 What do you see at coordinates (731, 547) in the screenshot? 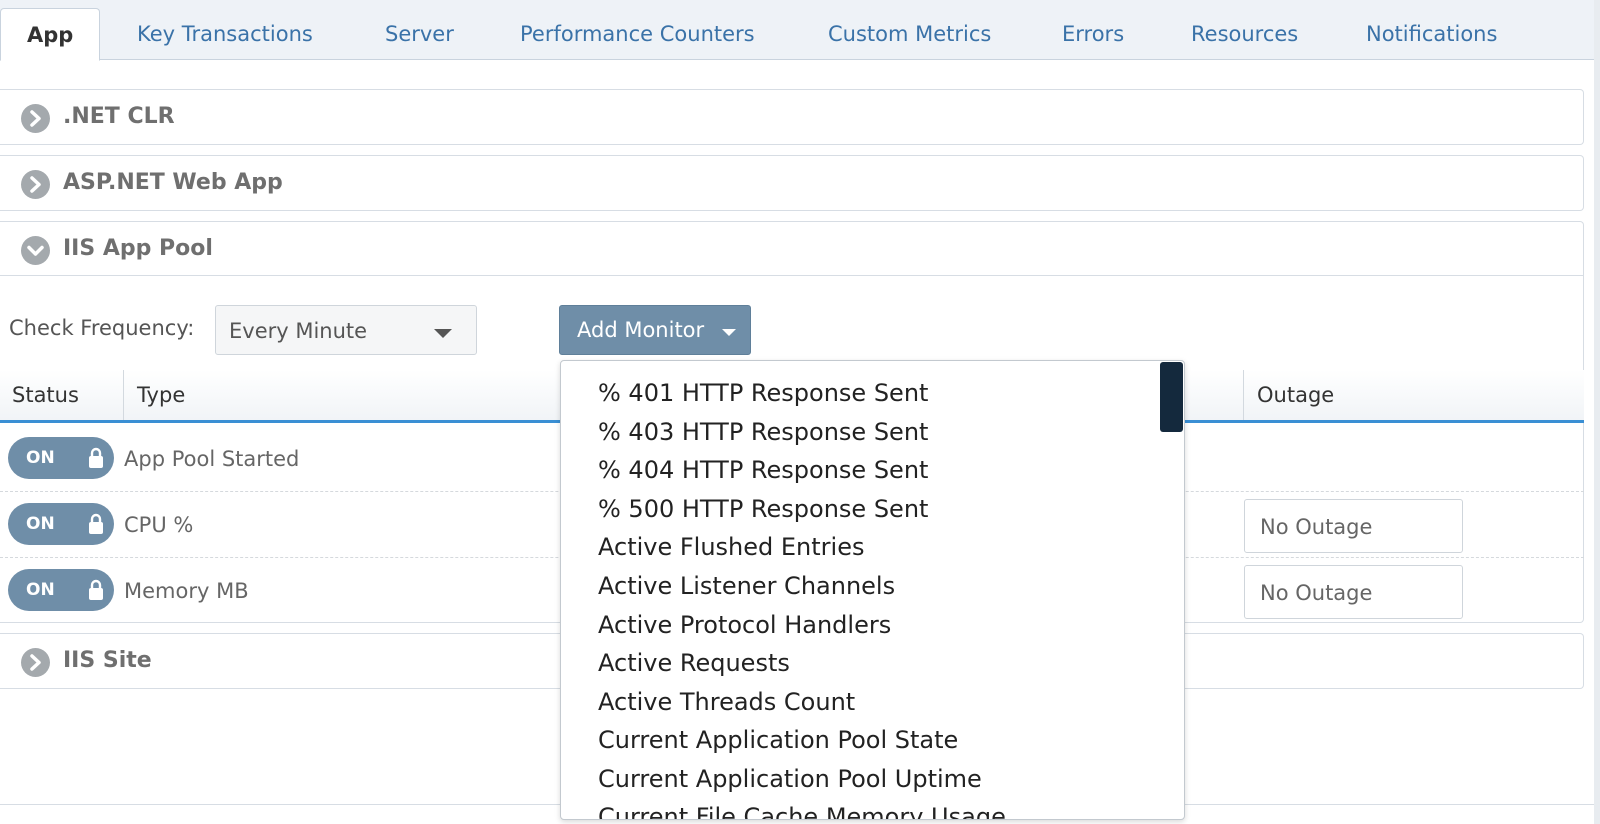
I see `dropdown-item: Active Flushed Entries` at bounding box center [731, 547].